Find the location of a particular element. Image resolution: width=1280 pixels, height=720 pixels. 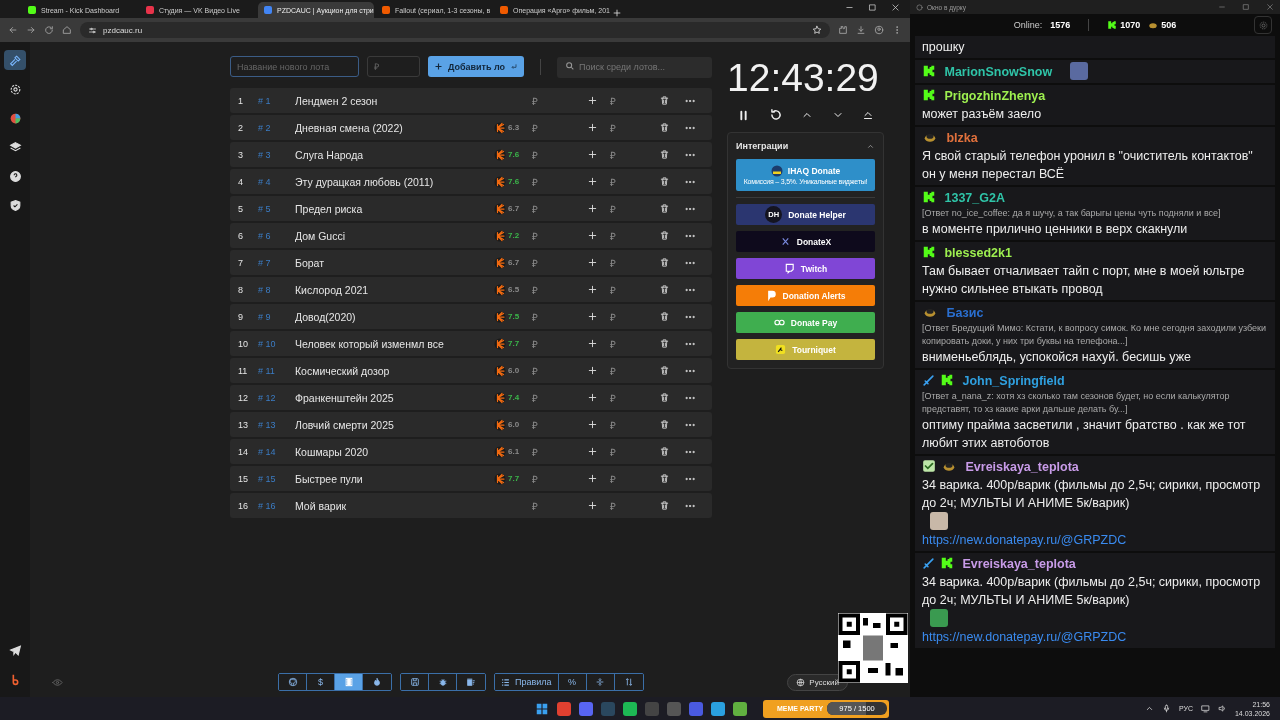

eject-icon is located at coordinates (868, 115).